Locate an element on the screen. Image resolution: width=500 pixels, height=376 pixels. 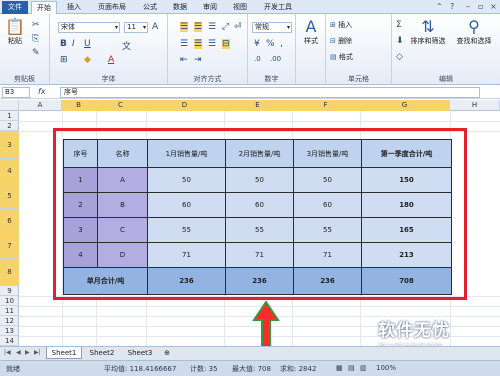
find-select-button: ⚲ 查找和选择 is located at coordinates (474, 32).